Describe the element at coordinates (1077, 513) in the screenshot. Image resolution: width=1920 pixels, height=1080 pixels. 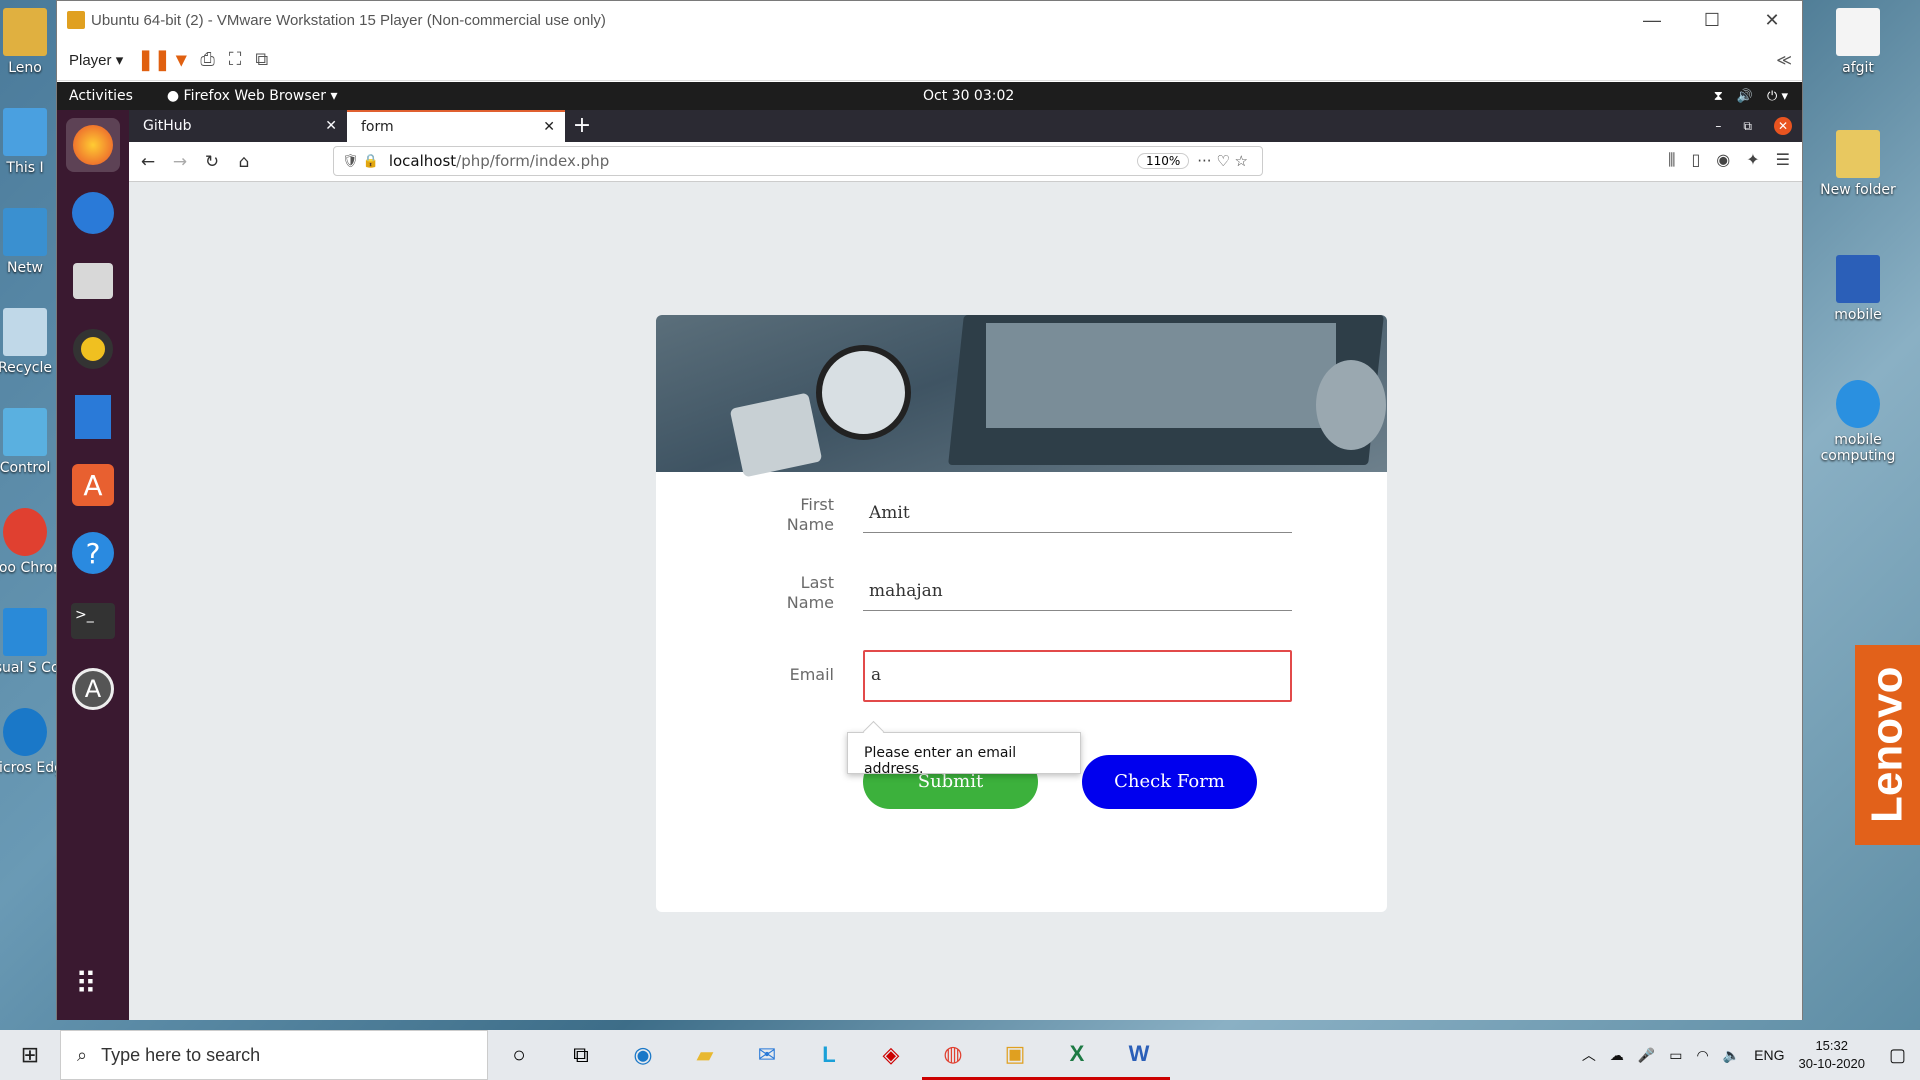
I see `first-name-input: Amit` at that location.